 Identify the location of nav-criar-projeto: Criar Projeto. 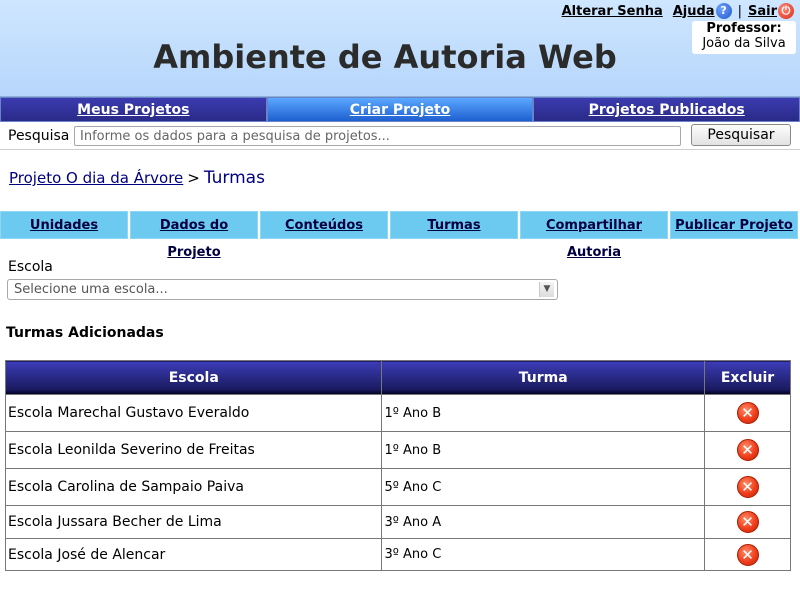
(400, 109).